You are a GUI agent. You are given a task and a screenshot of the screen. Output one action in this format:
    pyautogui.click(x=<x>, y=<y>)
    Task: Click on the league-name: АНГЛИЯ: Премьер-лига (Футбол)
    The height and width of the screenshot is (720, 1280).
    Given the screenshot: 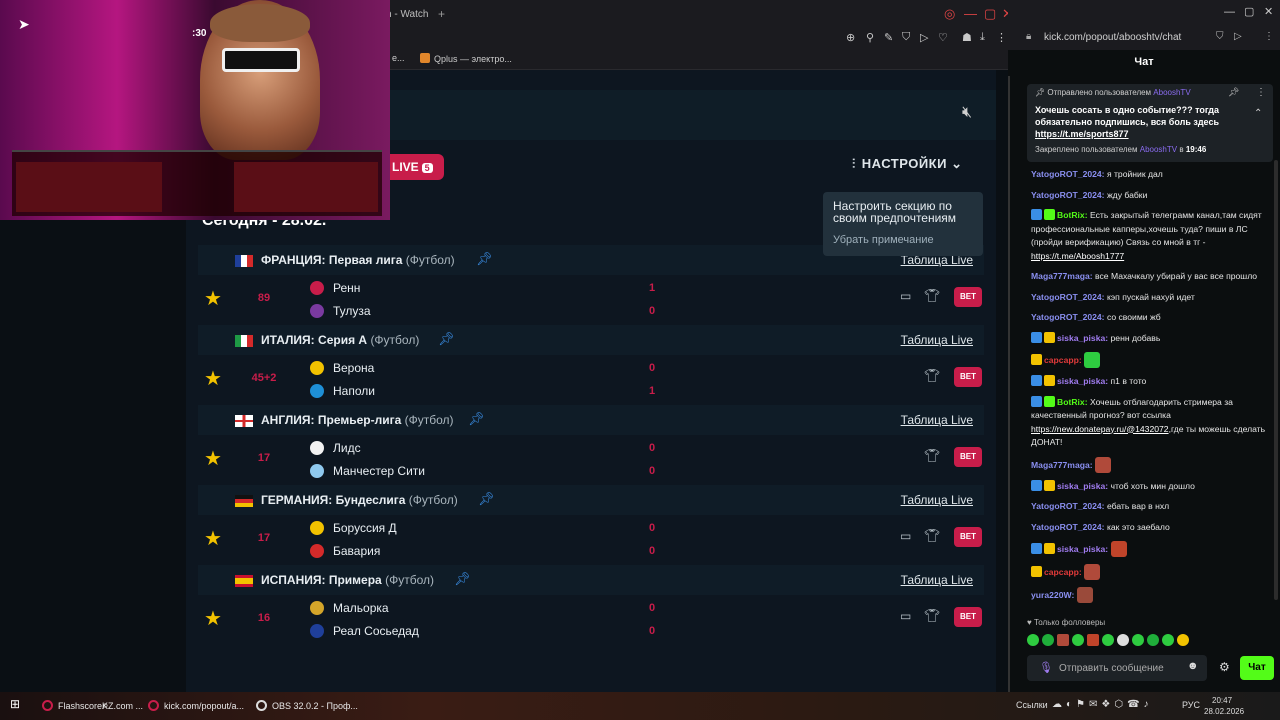 What is the action you would take?
    pyautogui.click(x=357, y=420)
    